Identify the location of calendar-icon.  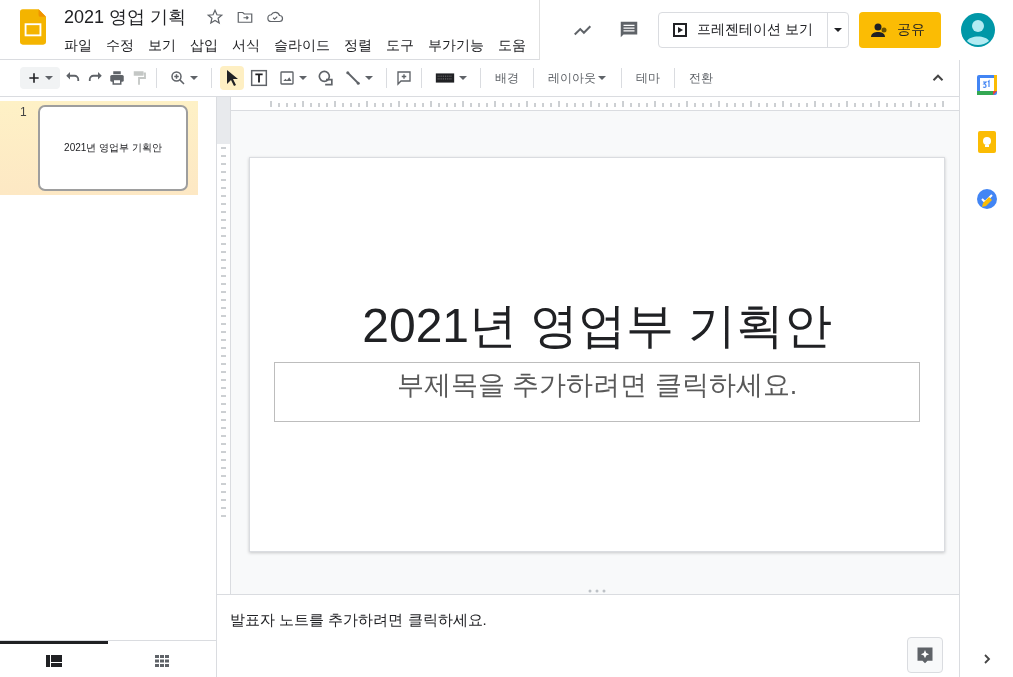
(986, 85).